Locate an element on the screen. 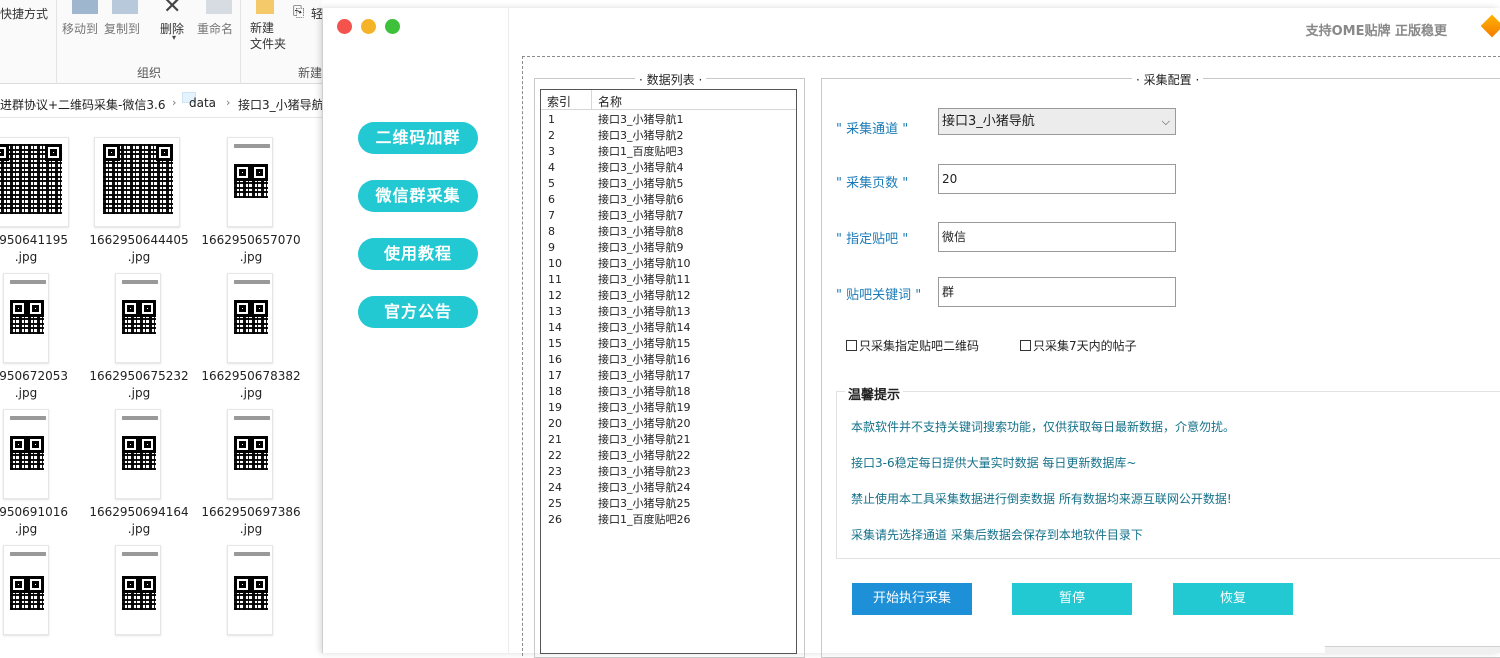 This screenshot has width=1500, height=658. breadcrumb-item: 接口3_小猪导航 is located at coordinates (280, 104).